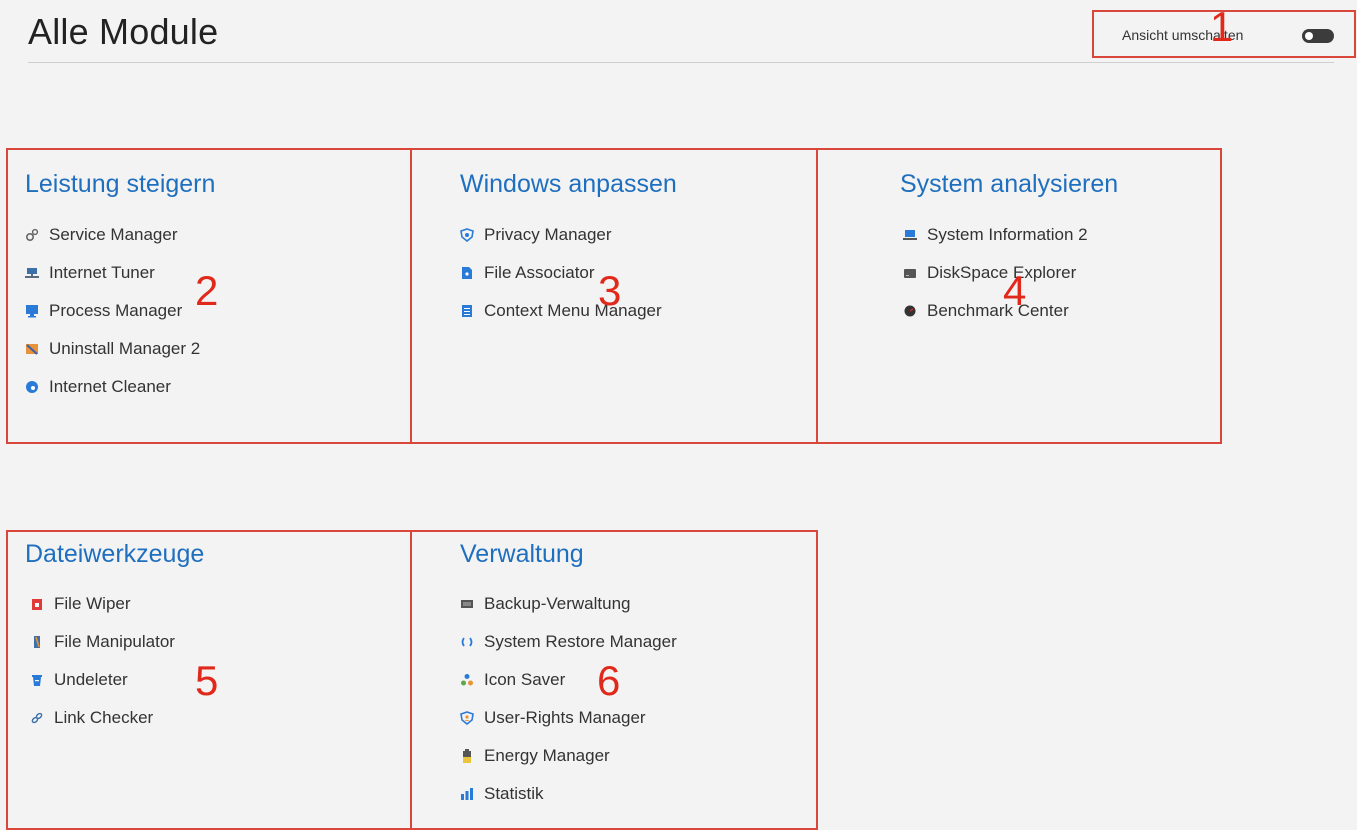  Describe the element at coordinates (1007, 234) in the screenshot. I see `module-label: System Information 2` at that location.